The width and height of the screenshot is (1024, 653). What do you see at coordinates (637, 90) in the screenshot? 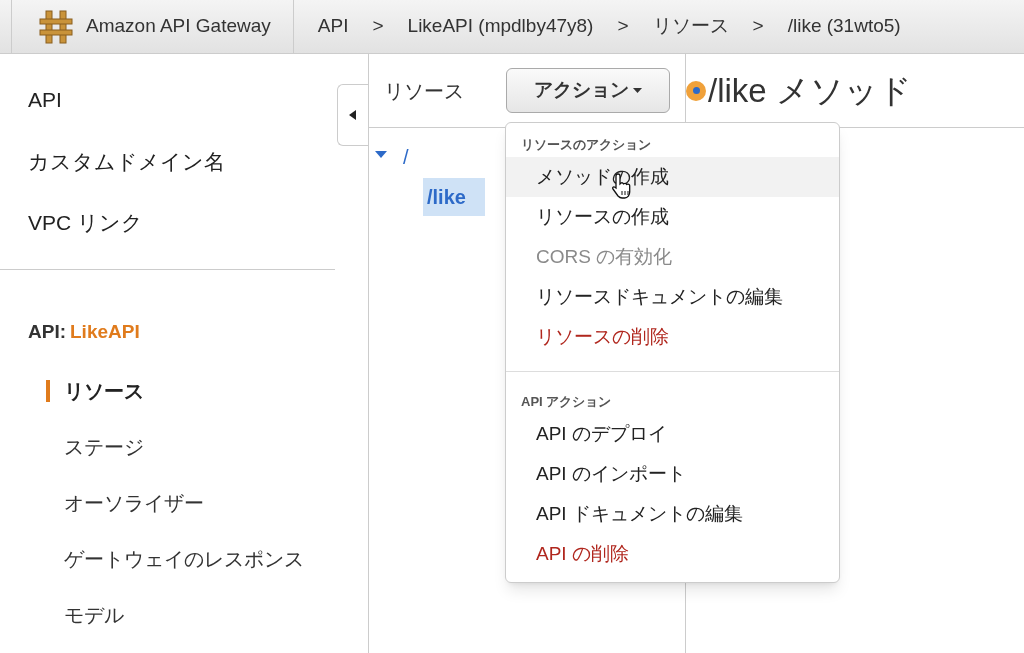
I see `caret-down-icon` at bounding box center [637, 90].